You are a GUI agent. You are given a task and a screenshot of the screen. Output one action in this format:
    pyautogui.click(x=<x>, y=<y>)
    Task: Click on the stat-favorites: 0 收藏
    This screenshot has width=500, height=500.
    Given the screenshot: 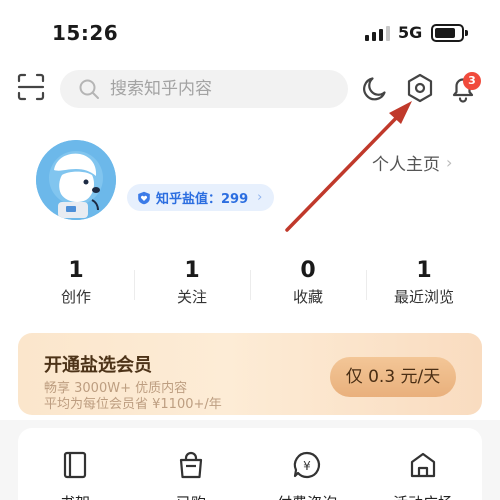 What is the action you would take?
    pyautogui.click(x=308, y=284)
    